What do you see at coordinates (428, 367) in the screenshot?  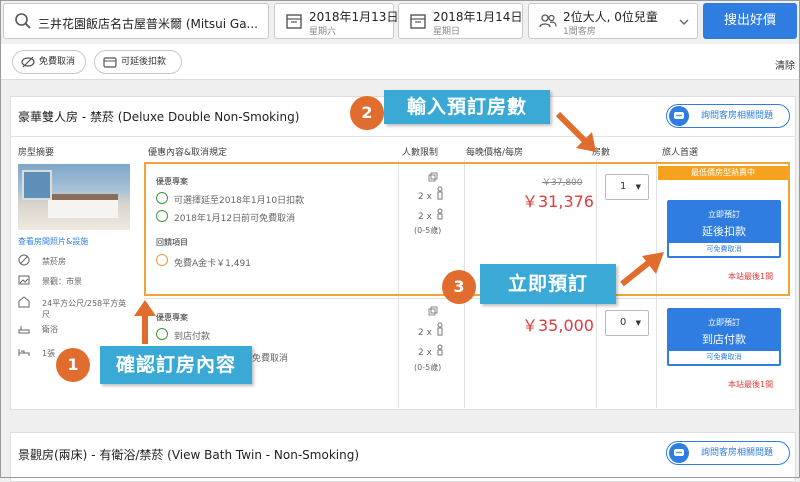 I see `offer2-child-age: (0-5歲)` at bounding box center [428, 367].